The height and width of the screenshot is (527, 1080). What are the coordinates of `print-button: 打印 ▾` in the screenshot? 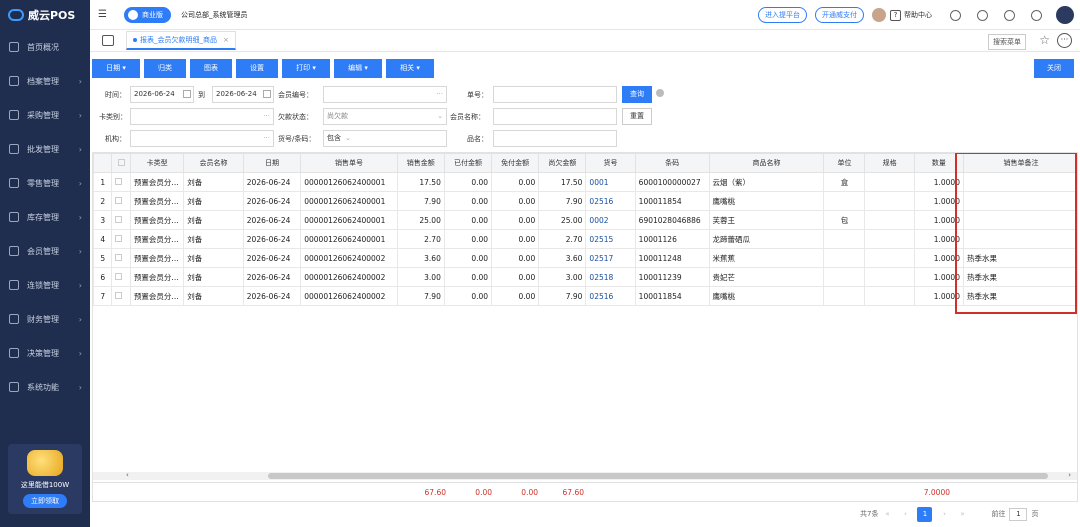 It's located at (306, 68).